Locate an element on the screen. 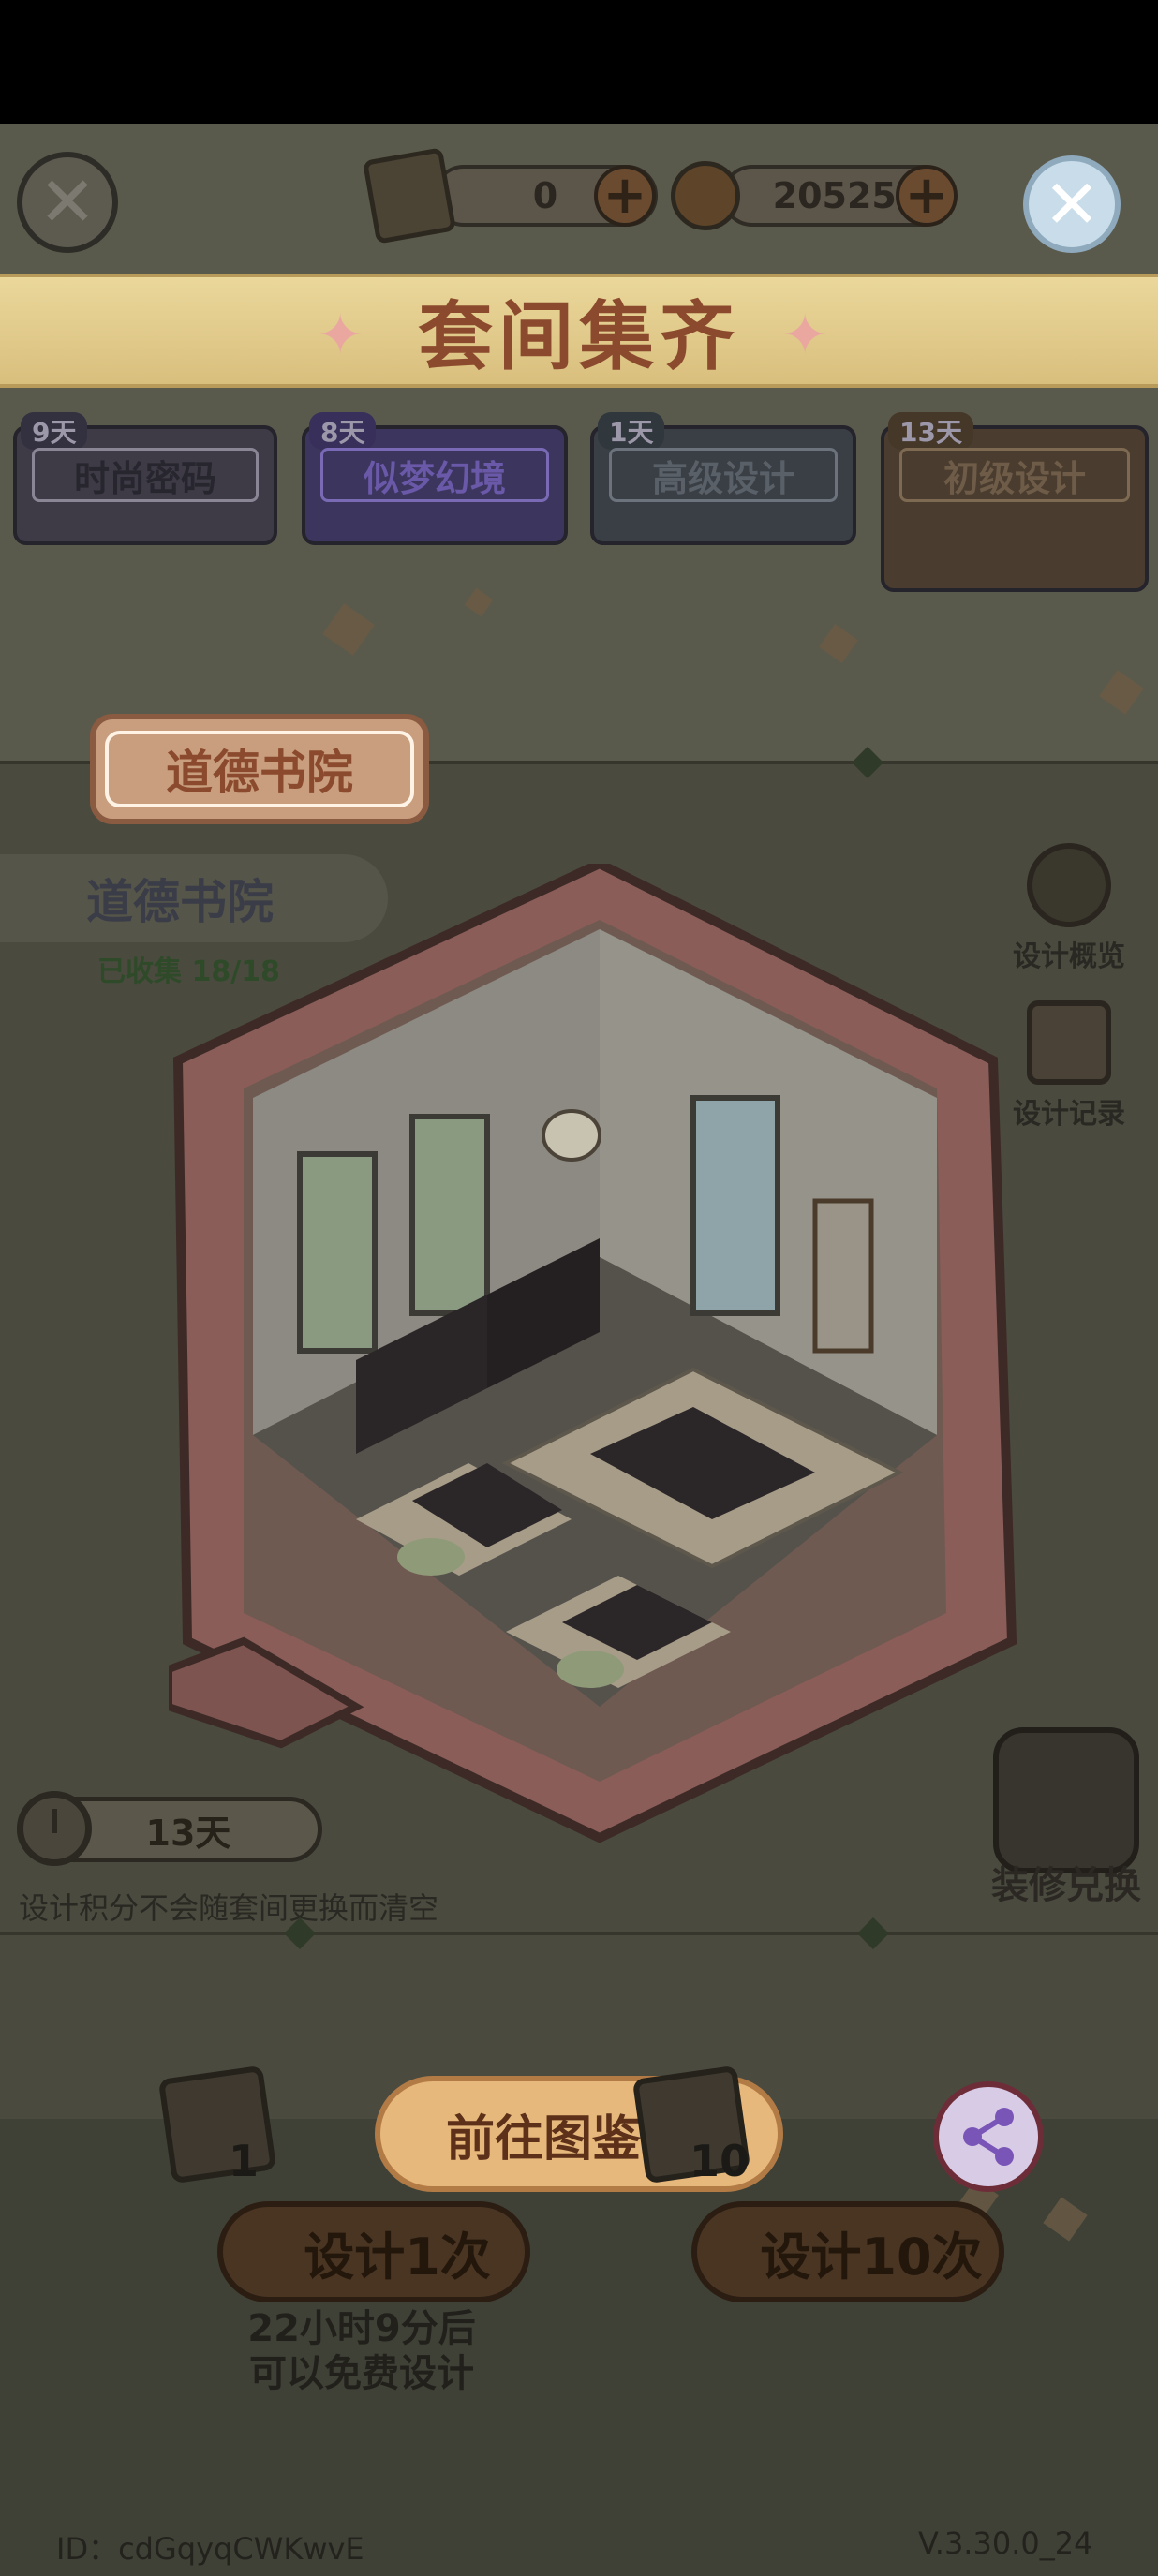 The image size is (1158, 2576). window-left is located at coordinates (337, 1252).